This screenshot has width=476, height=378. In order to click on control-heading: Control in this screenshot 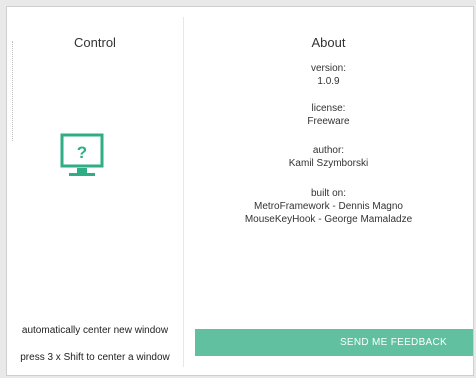, I will do `click(95, 42)`.